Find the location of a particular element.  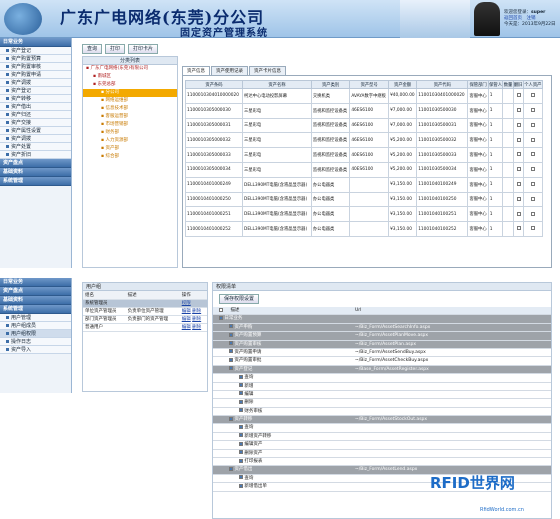

table-header-cell: 资产名称 is located at coordinates (277, 84).